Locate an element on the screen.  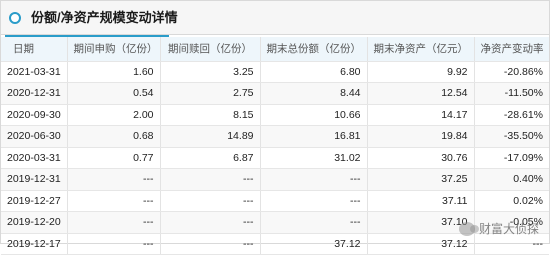
change-rate-cell: -20.86% is located at coordinates (511, 72).